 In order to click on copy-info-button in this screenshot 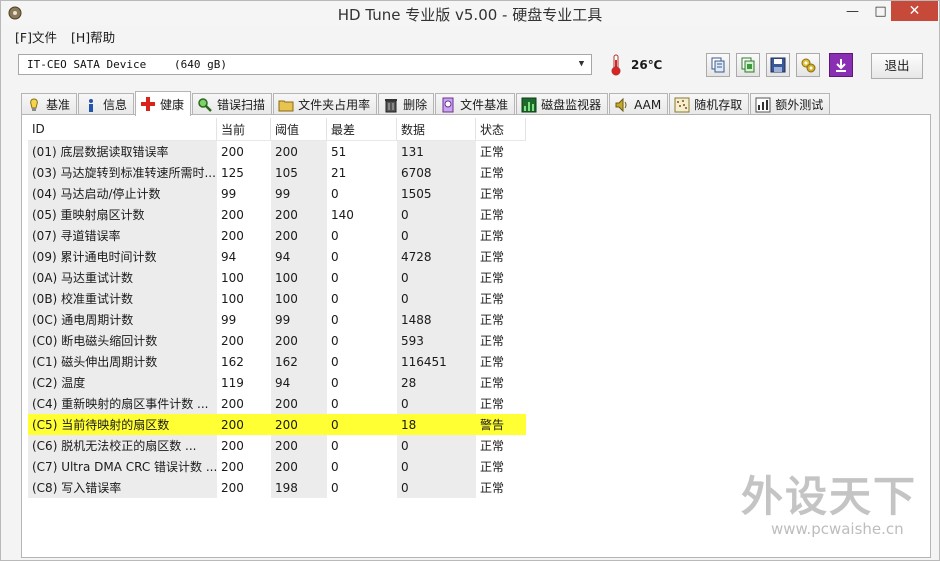, I will do `click(718, 65)`.